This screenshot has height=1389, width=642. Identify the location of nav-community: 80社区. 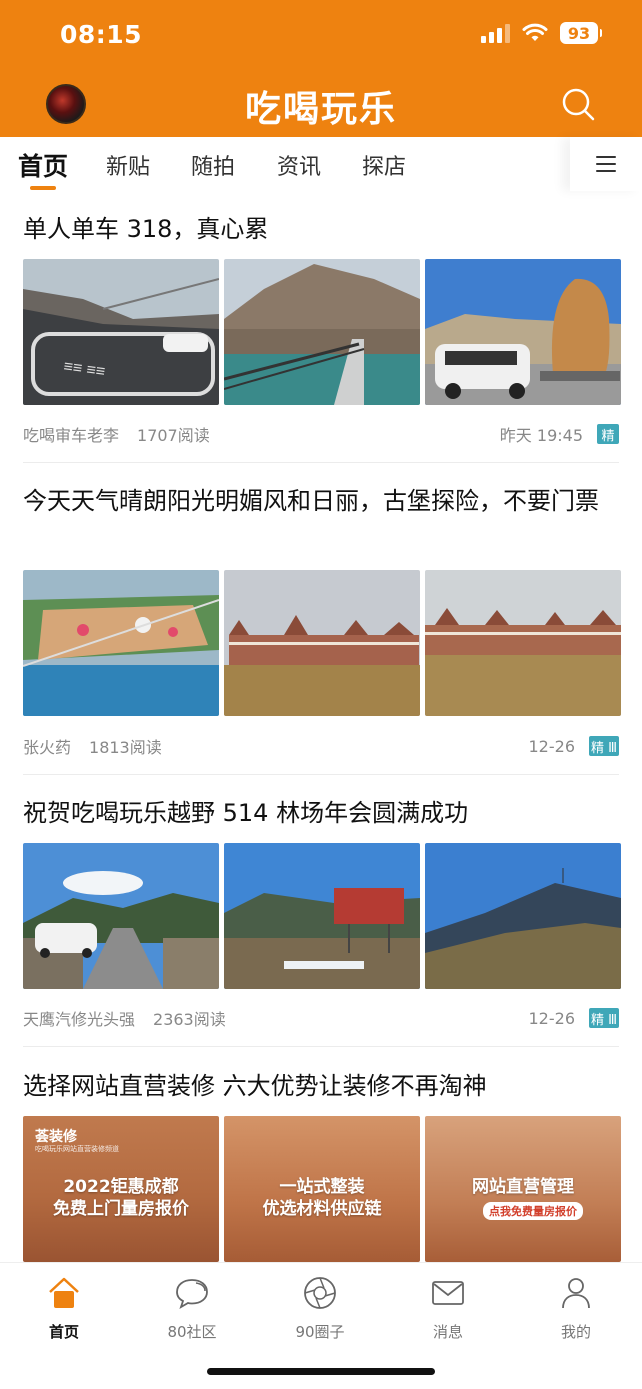
(192, 1308).